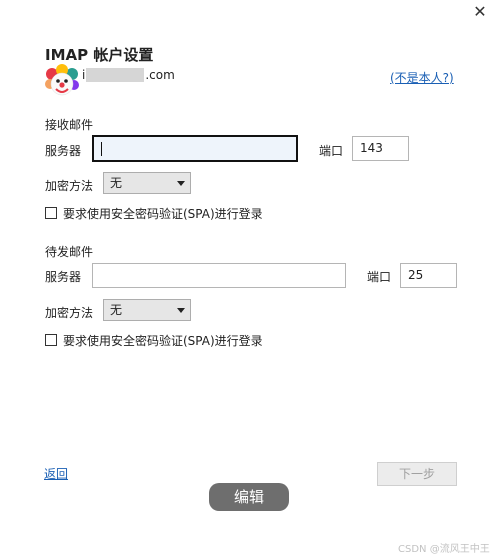  I want to click on email-suffix: .com, so click(160, 75).